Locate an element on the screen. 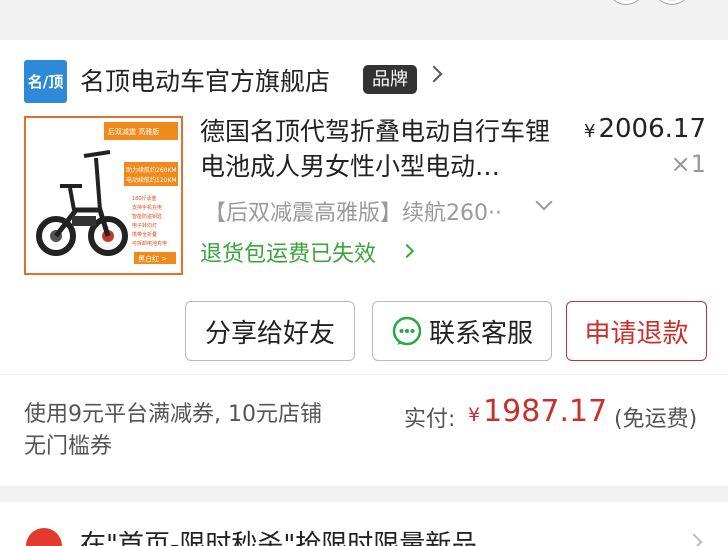 Image resolution: width=728 pixels, height=546 pixels. paid-amount: ¥1987.17 is located at coordinates (537, 411).